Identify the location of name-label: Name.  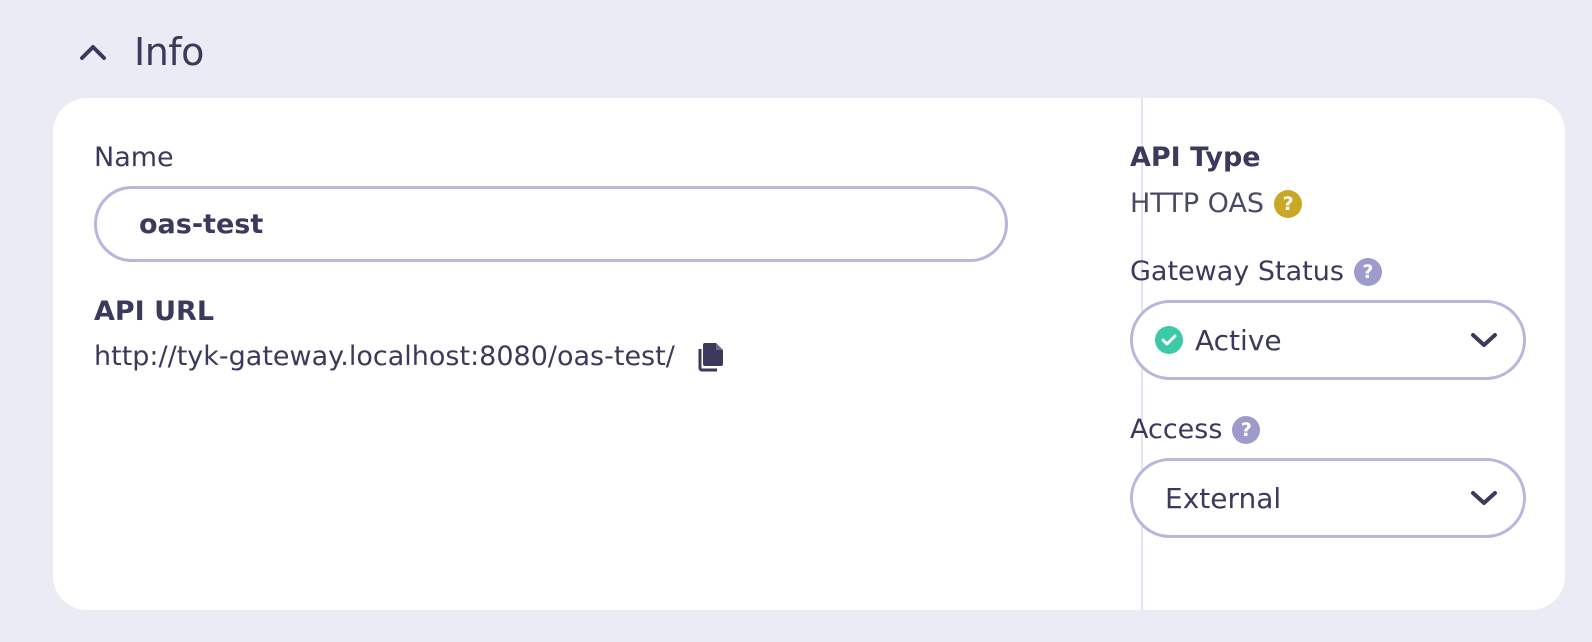
(134, 157).